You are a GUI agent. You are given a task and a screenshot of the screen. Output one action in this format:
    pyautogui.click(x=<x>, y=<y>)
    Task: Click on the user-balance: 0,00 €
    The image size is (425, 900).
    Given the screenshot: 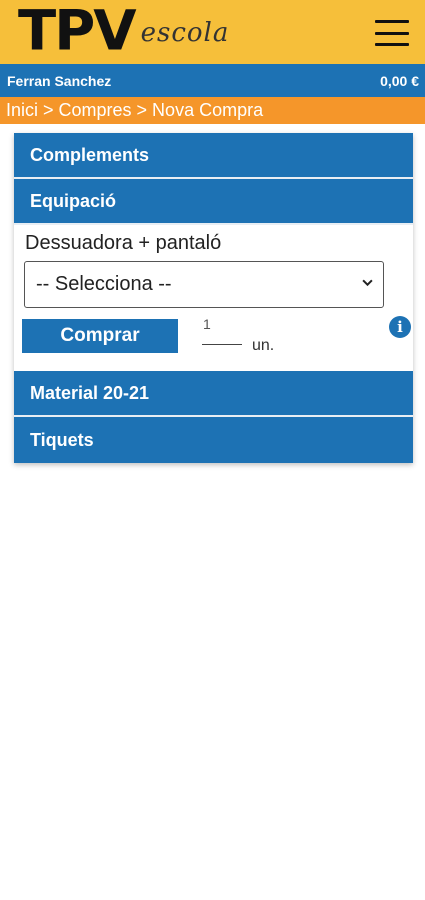 What is the action you would take?
    pyautogui.click(x=399, y=80)
    